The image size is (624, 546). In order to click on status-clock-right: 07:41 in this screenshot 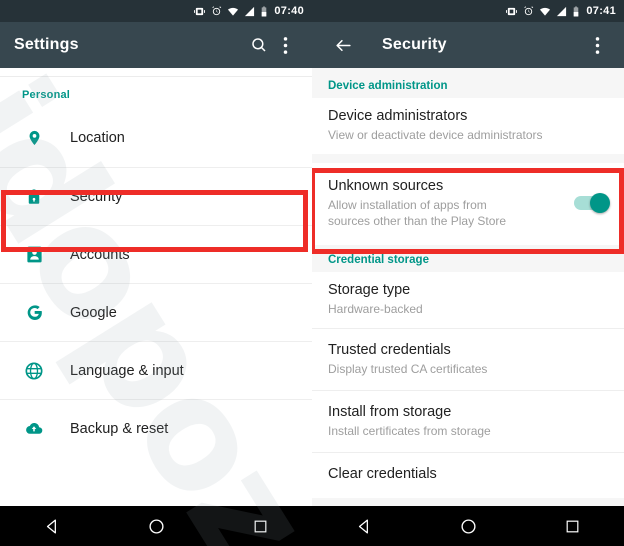, I will do `click(601, 11)`.